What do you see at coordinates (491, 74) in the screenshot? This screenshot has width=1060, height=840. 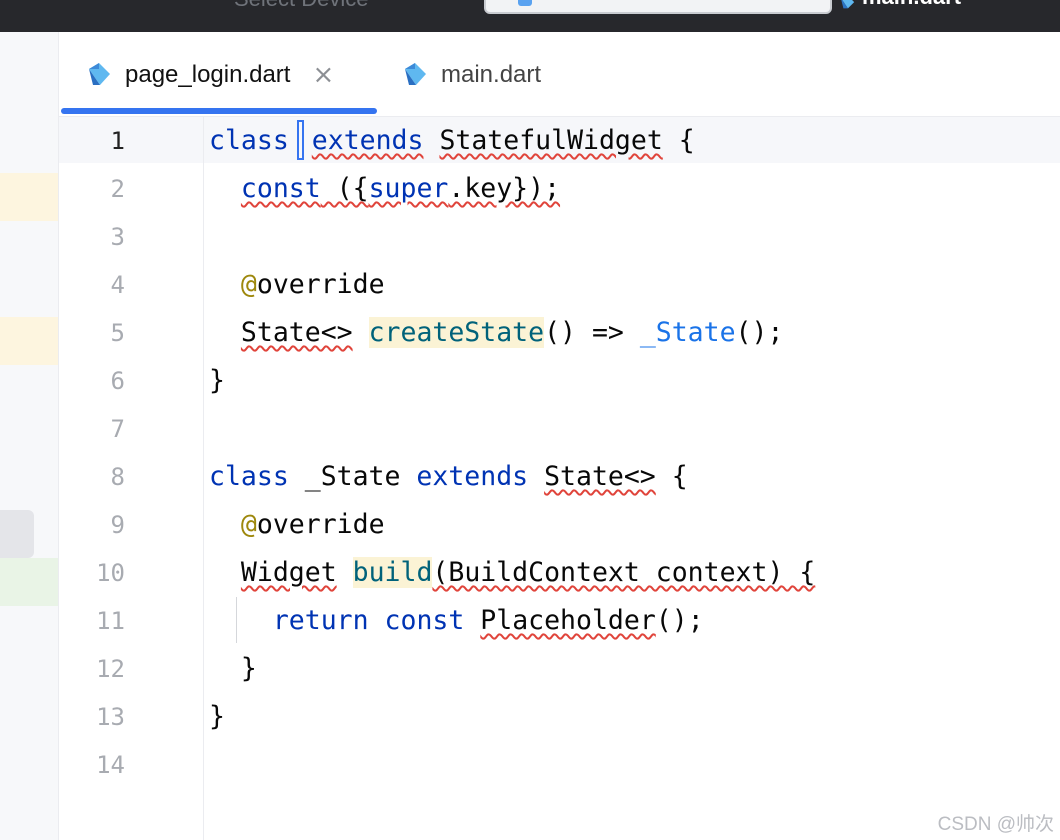 I see `tab-label: main.dart` at bounding box center [491, 74].